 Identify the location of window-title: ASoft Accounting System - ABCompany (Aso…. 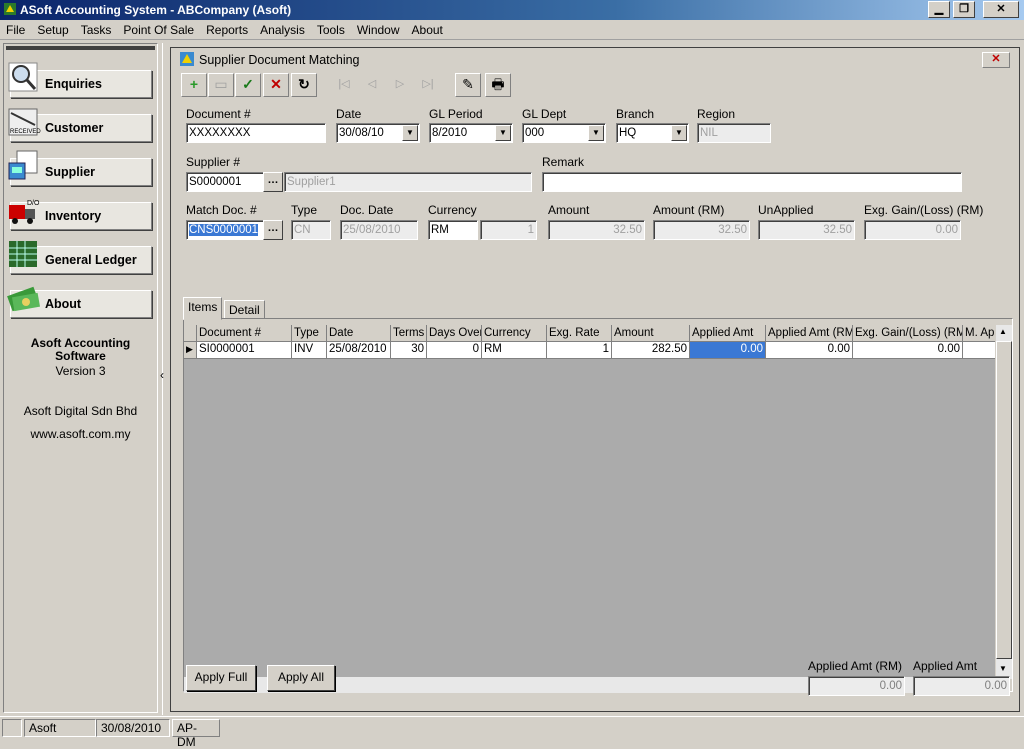
(156, 10).